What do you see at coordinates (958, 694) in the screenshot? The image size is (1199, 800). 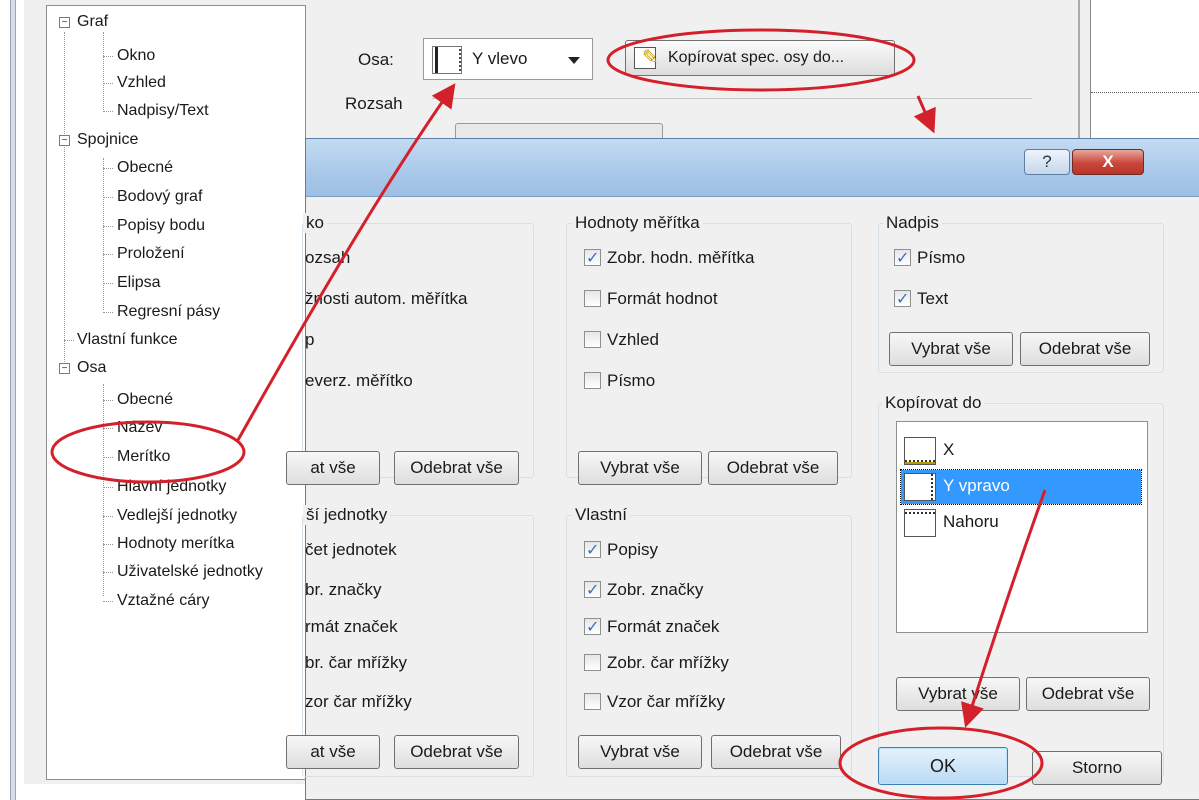 I see `copy-to-select-all-button: Vybrat vše` at bounding box center [958, 694].